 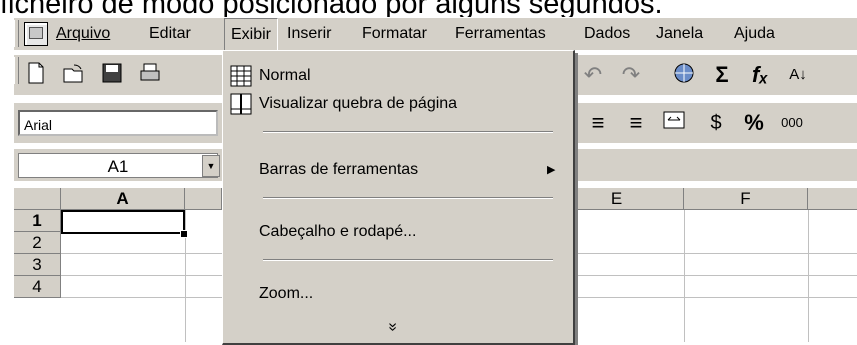 I want to click on menu-item-toolbars: Barras de ferramentas, so click(x=338, y=170).